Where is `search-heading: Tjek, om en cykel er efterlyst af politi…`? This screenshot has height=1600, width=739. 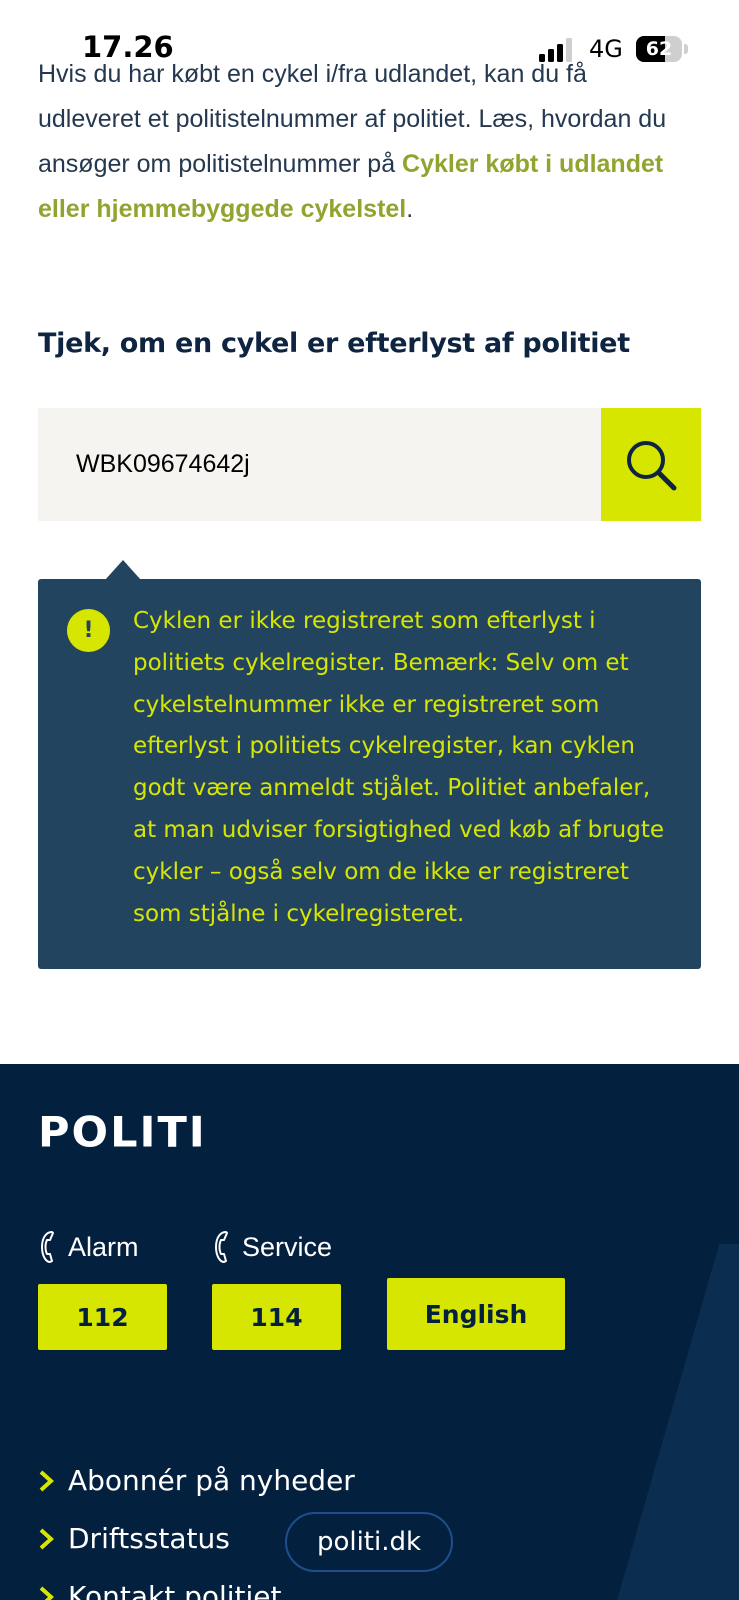 search-heading: Tjek, om en cykel er efterlyst af politi… is located at coordinates (334, 343).